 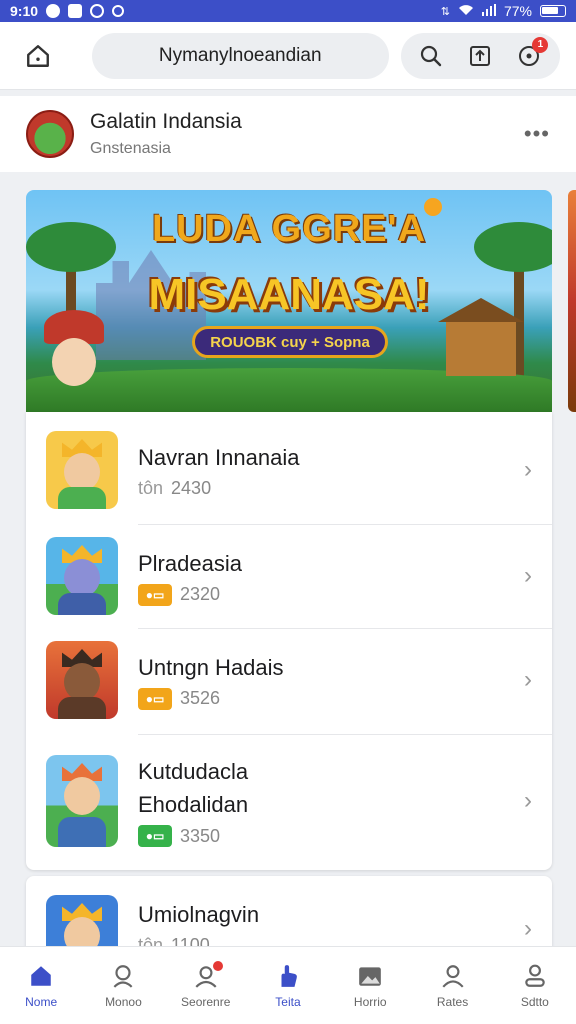 I want to click on search-icon, so click(x=431, y=55).